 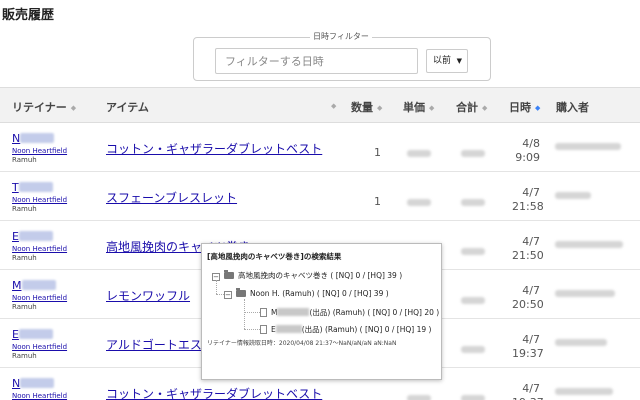 What do you see at coordinates (349, 312) in the screenshot?
I see `tree-leaf: M (出品) (Ramuh) ( [NQ] 0 / [HQ] 20 )` at bounding box center [349, 312].